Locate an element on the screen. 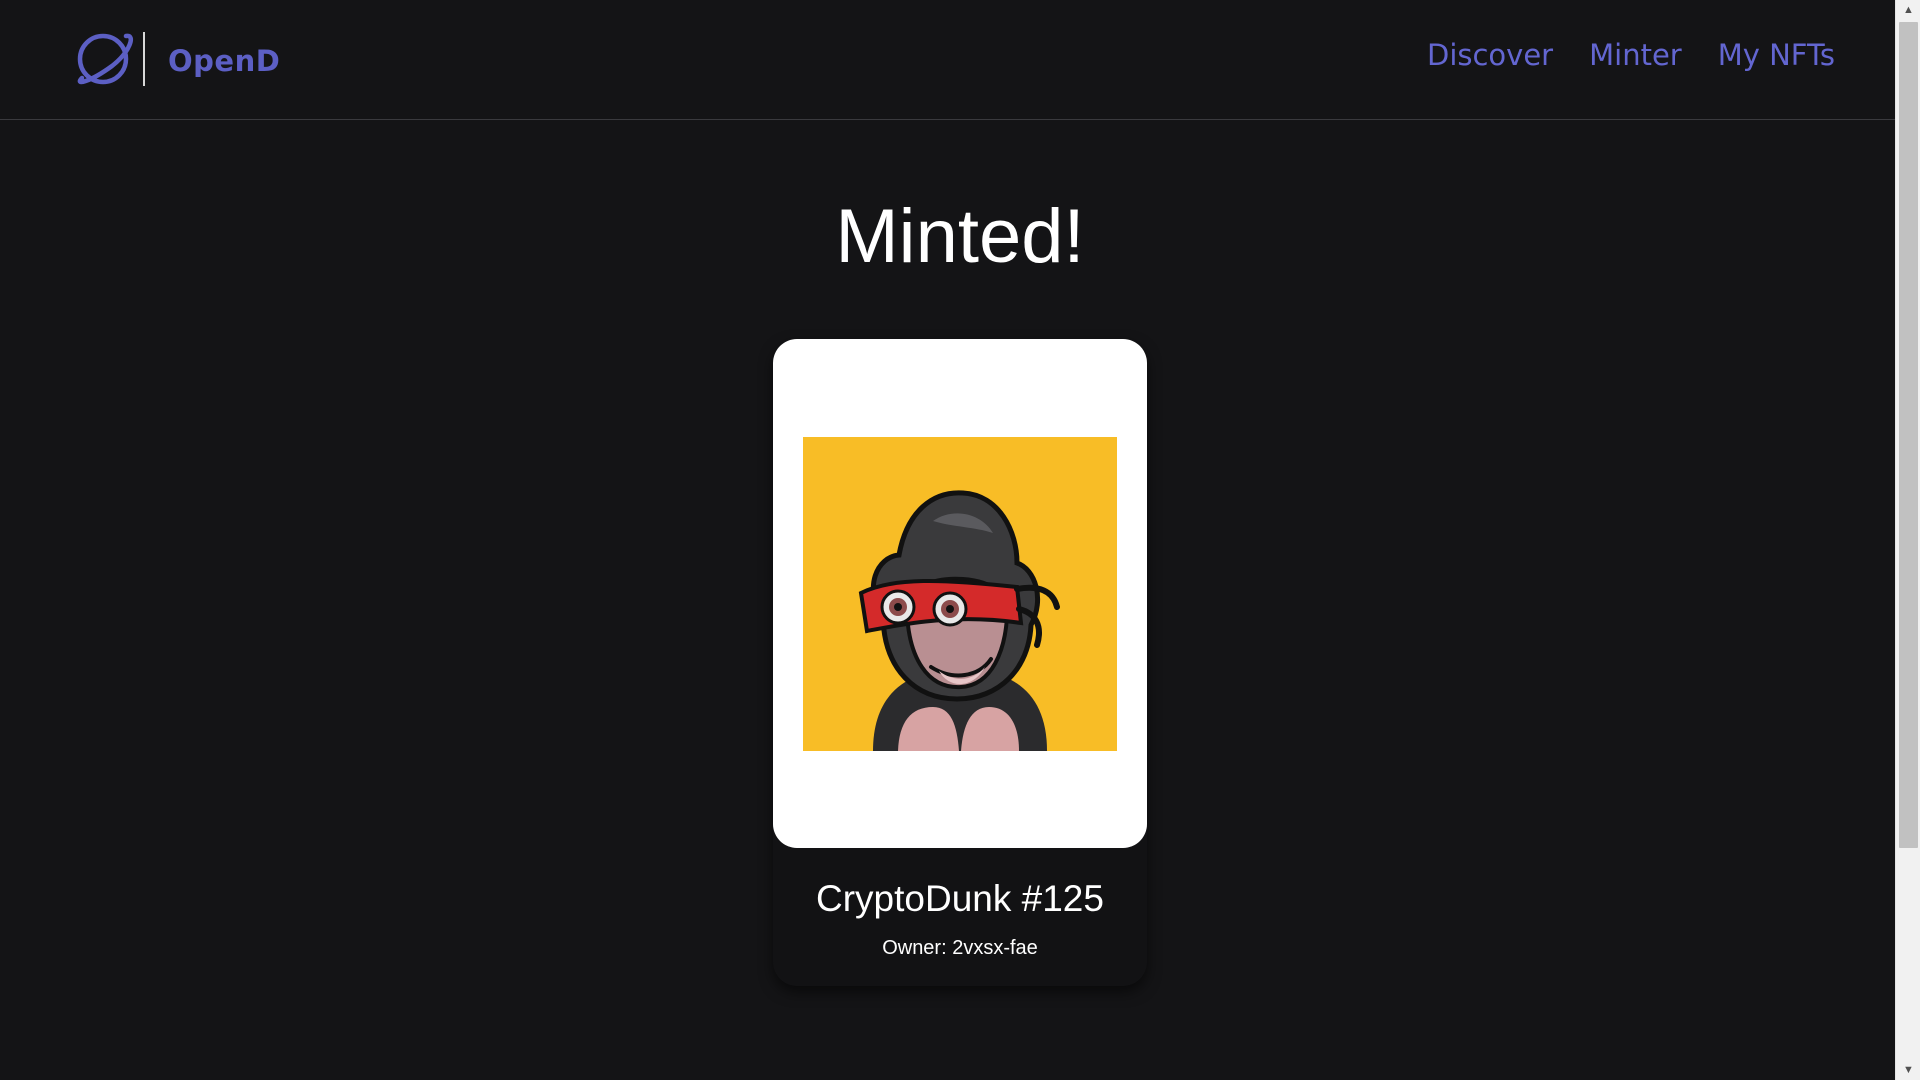 This screenshot has width=1920, height=1080. main-nav: Discover Minter My NFTs is located at coordinates (1631, 55).